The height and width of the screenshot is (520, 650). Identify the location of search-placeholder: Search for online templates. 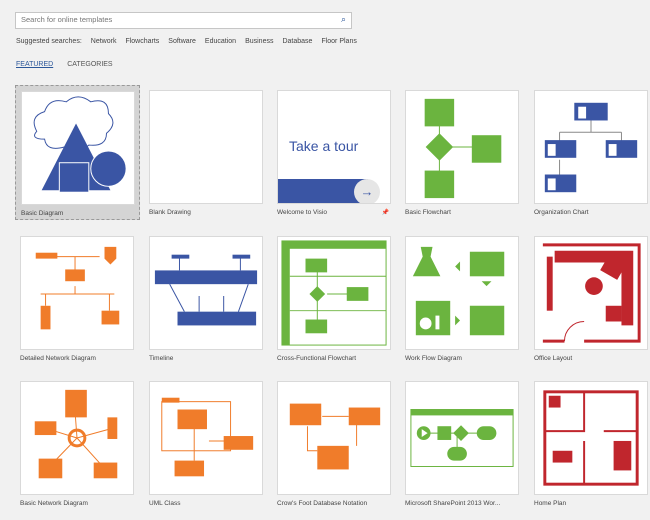
(67, 19).